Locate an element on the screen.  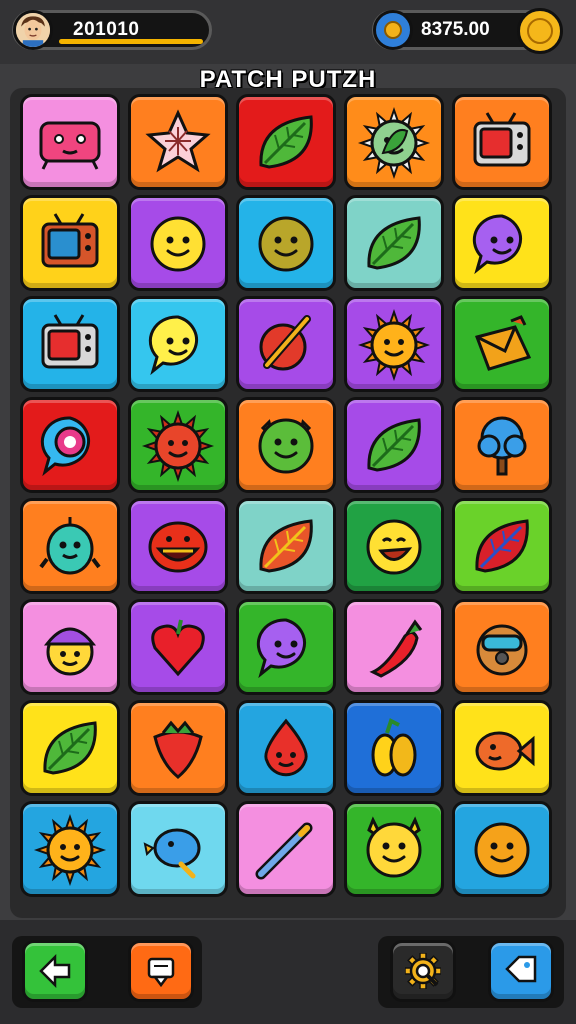
tile-r5-c0 is located at coordinates (70, 647).